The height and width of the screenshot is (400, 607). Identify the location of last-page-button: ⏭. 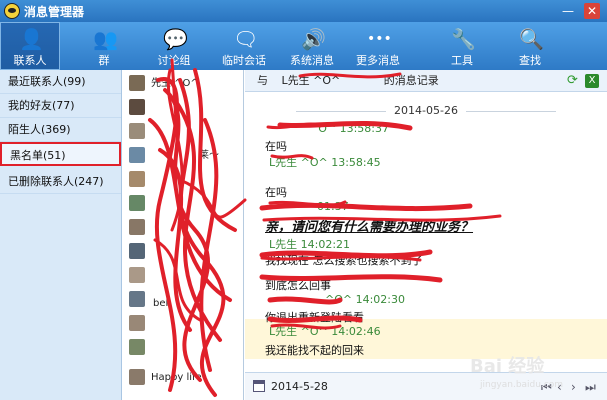
(590, 387).